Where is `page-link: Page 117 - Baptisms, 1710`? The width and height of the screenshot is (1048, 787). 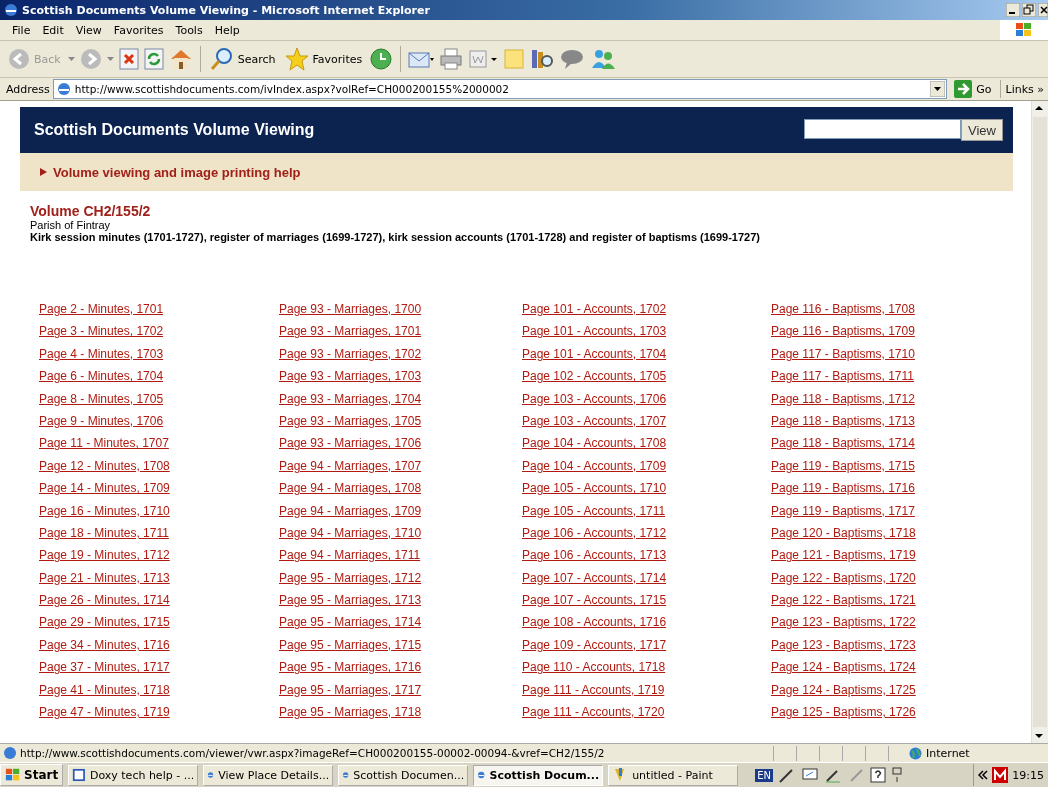
page-link: Page 117 - Baptisms, 1710 is located at coordinates (891, 357).